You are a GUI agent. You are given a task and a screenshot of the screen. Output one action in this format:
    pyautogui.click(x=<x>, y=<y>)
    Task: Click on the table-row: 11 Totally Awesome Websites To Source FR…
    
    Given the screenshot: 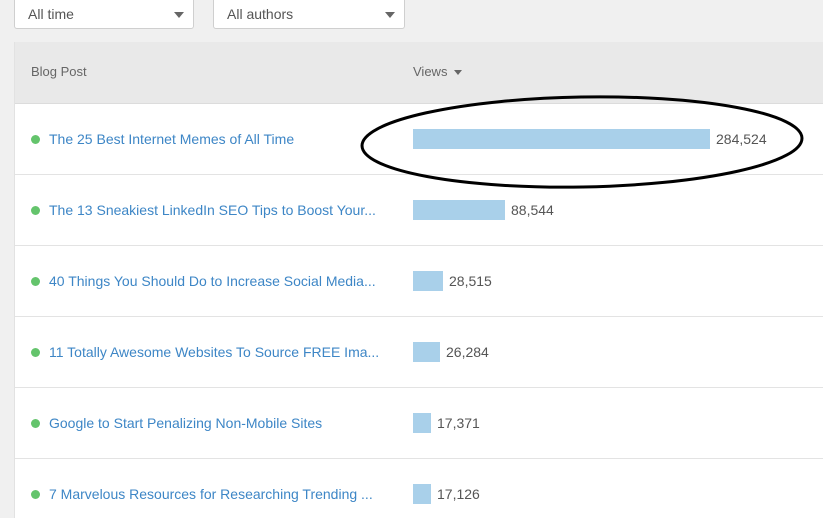 What is the action you would take?
    pyautogui.click(x=419, y=352)
    